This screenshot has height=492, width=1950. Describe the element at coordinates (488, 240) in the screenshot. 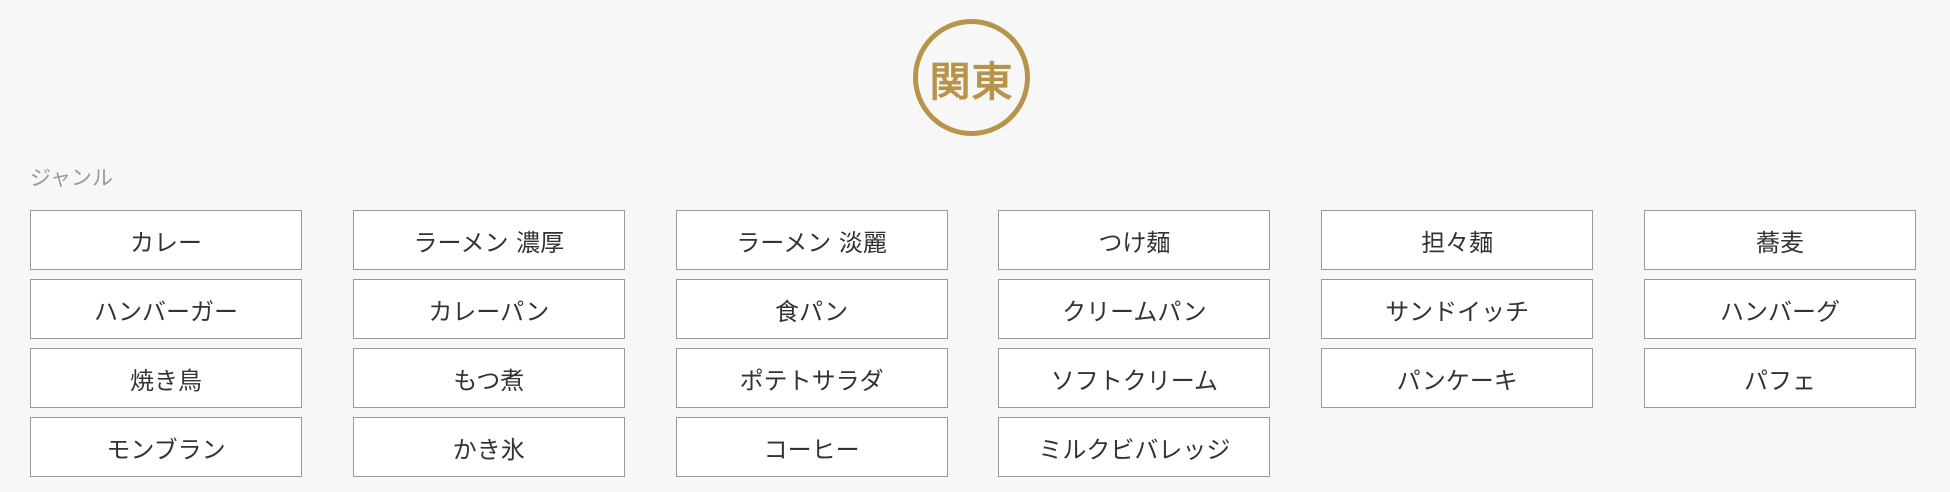

I see `genre-button-ramen-rich: ラーメン 濃厚` at that location.